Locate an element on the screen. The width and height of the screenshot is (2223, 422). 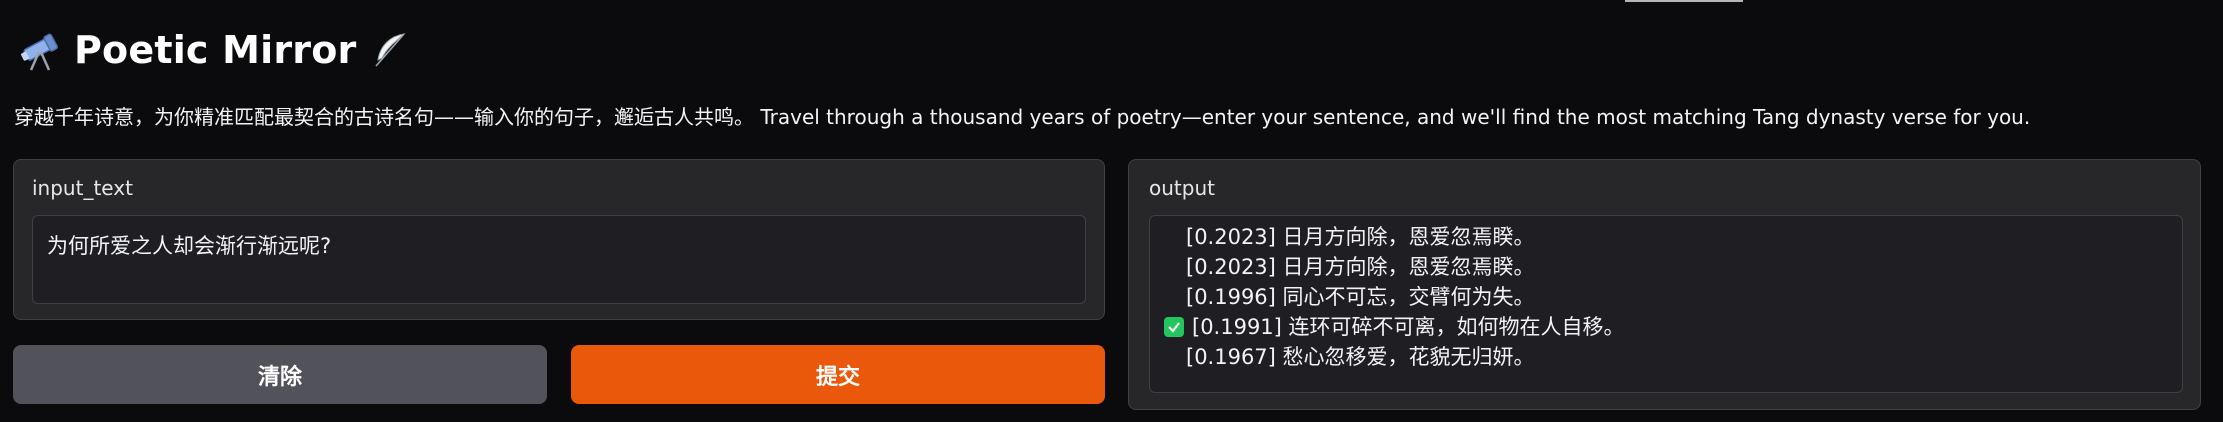
submit-button: 提交 is located at coordinates (838, 374).